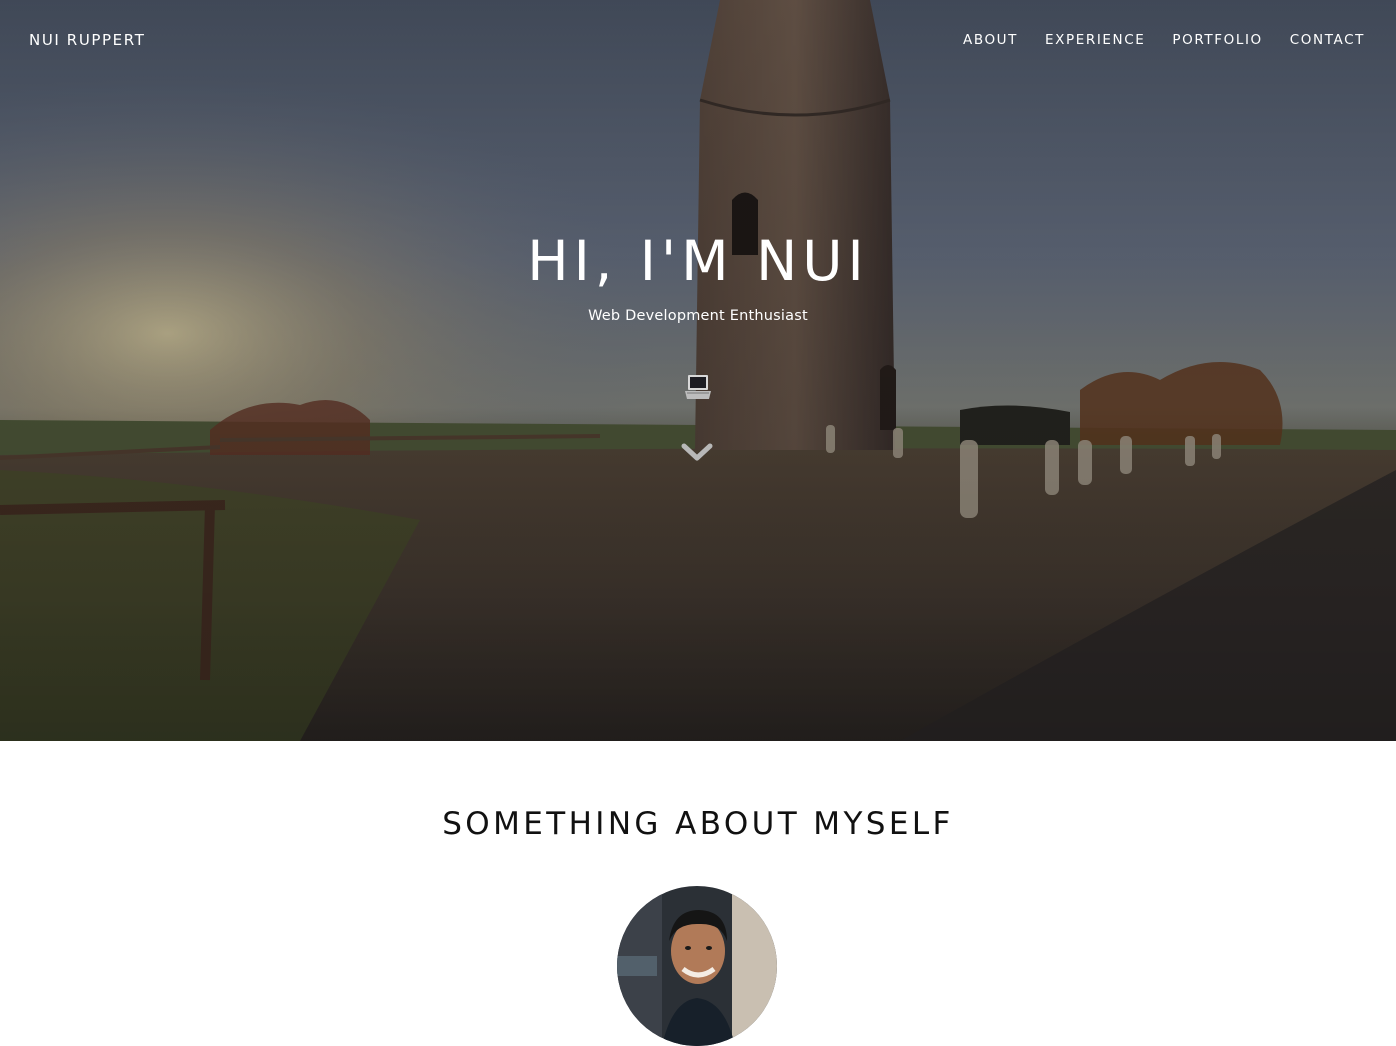 The height and width of the screenshot is (1046, 1396). I want to click on brand-logo-link: NUI RUPPERT, so click(87, 40).